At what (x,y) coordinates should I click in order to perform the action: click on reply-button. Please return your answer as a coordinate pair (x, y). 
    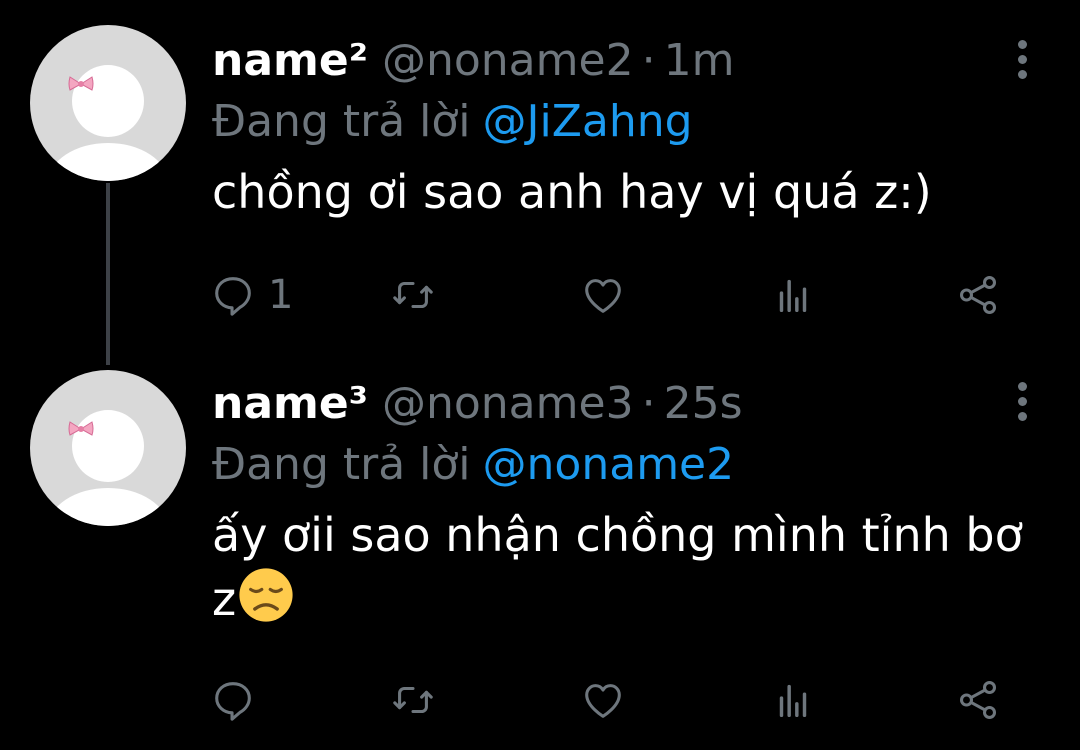
    Looking at the image, I should click on (239, 700).